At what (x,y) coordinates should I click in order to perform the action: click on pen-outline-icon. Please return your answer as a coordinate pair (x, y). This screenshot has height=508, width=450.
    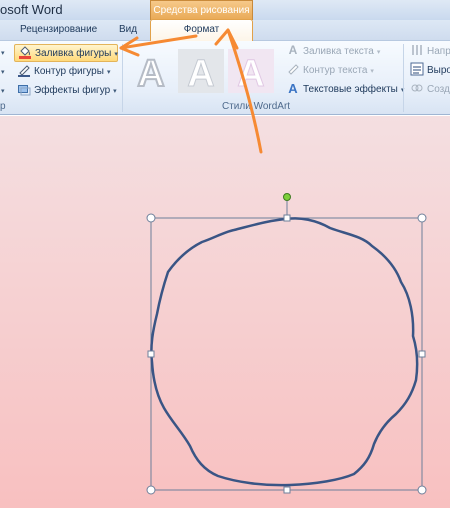
    Looking at the image, I should click on (24, 70).